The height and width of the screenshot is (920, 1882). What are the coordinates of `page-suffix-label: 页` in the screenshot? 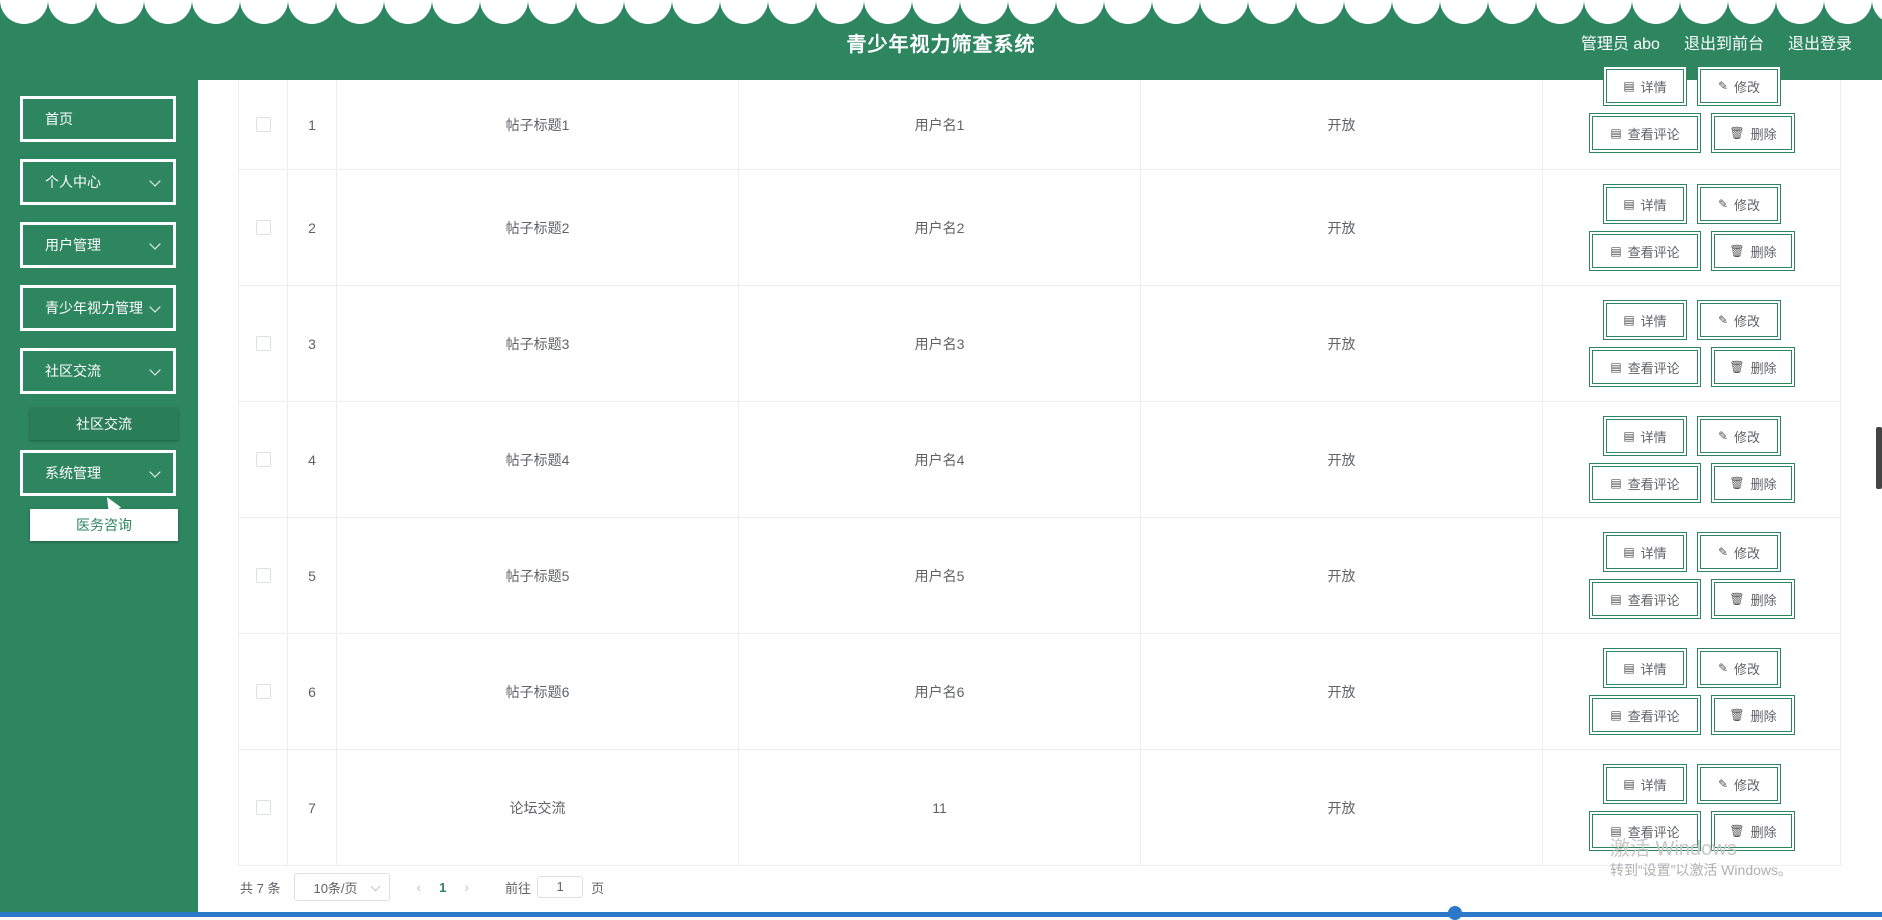 It's located at (598, 888).